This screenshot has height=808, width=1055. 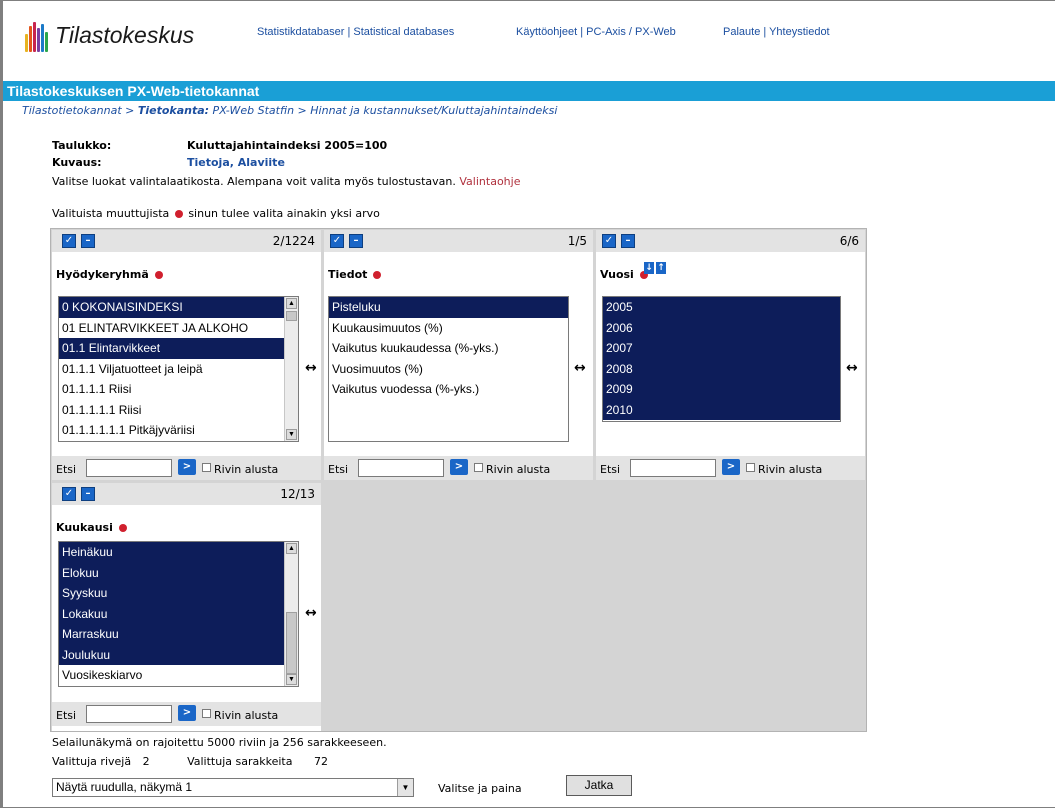 I want to click on list-item: 2007, so click(x=721, y=348).